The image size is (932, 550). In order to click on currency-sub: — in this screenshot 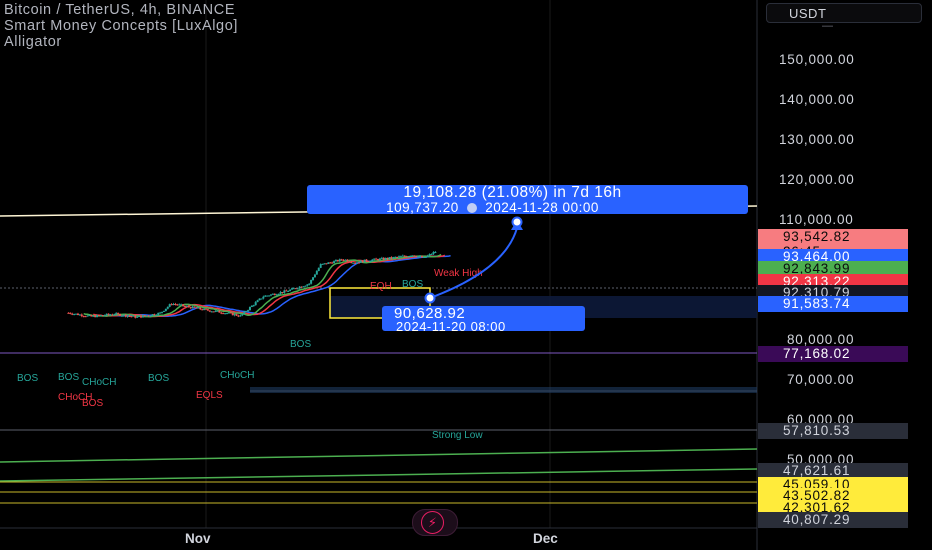, I will do `click(827, 26)`.